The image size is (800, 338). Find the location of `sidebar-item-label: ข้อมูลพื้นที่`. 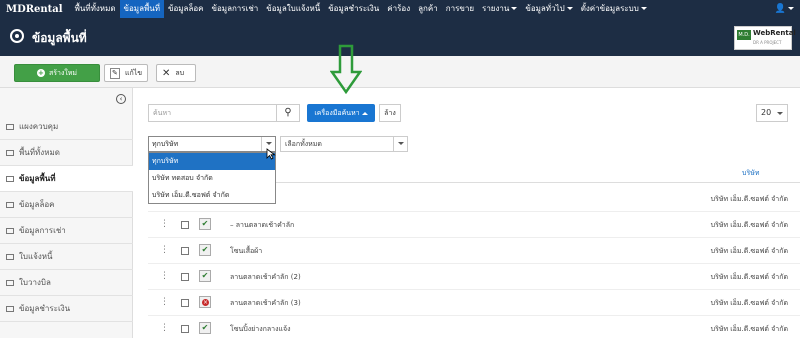

sidebar-item-label: ข้อมูลพื้นที่ is located at coordinates (37, 178).